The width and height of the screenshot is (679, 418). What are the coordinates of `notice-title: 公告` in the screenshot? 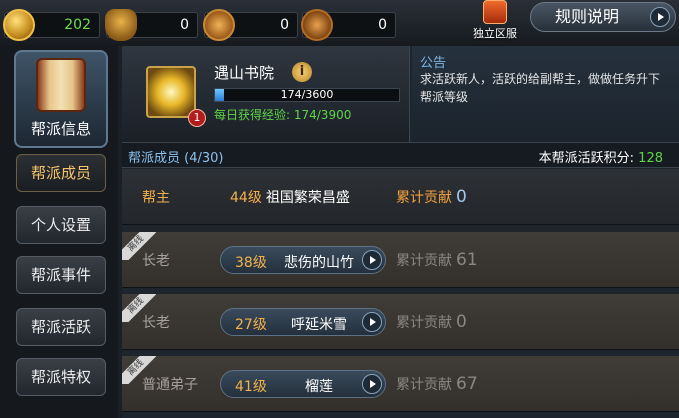 It's located at (433, 63).